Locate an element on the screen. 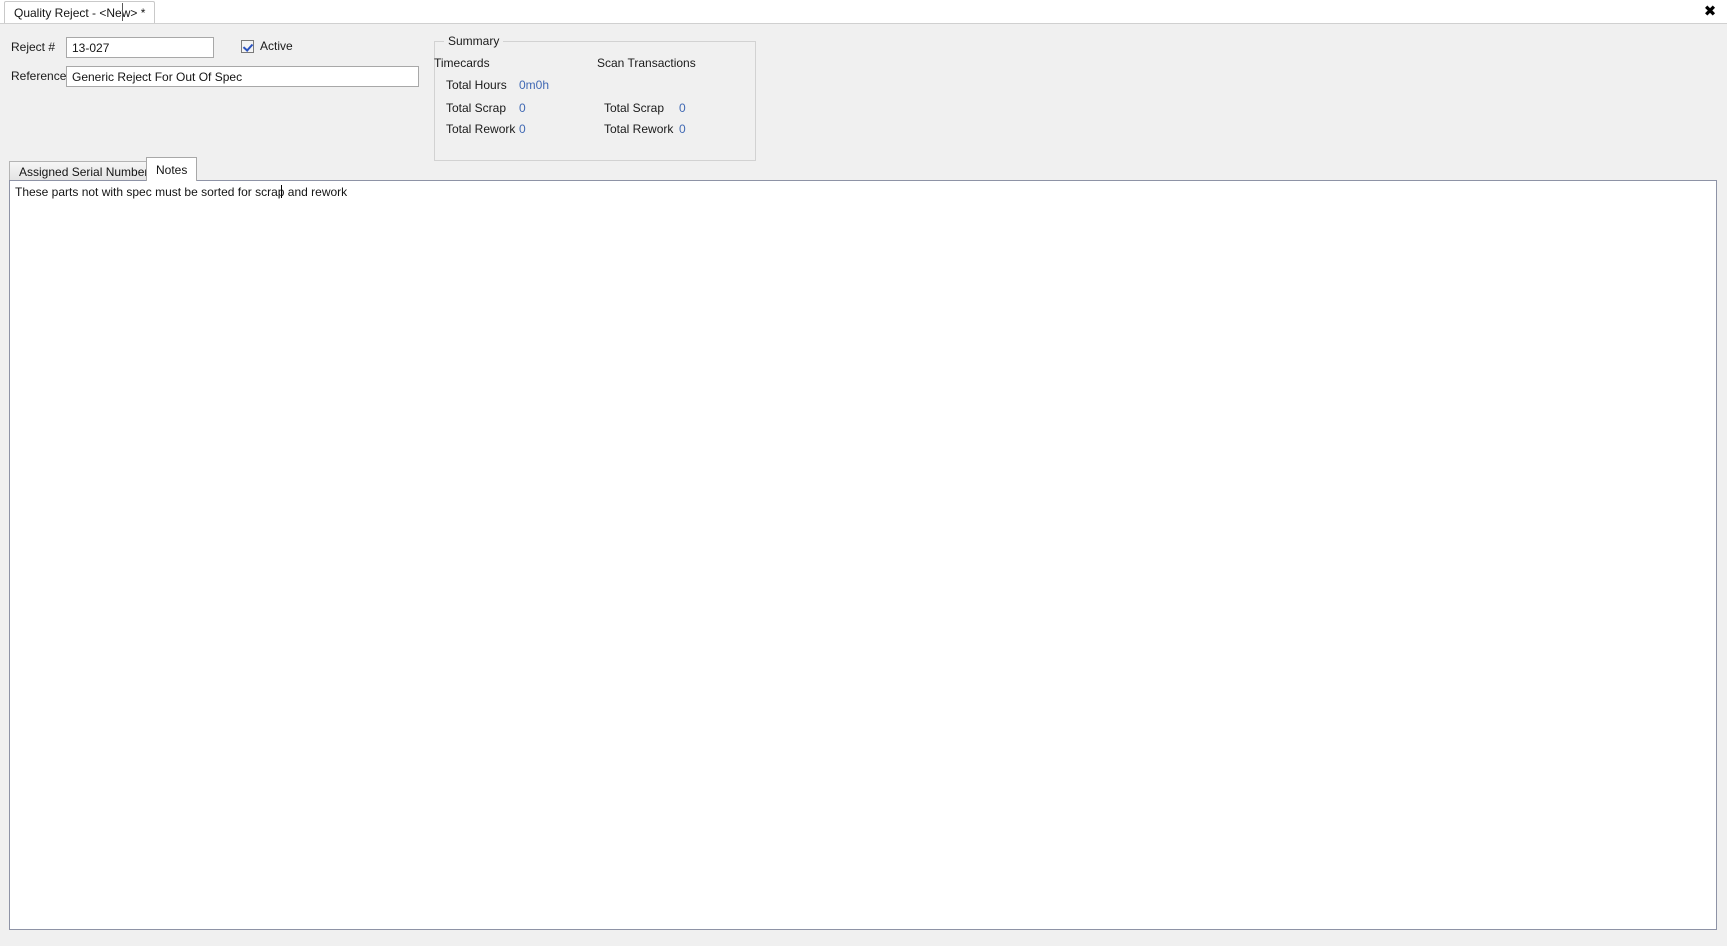 This screenshot has height=946, width=1727. tab-strip: Assigned Serial Numbers Notes is located at coordinates (863, 168).